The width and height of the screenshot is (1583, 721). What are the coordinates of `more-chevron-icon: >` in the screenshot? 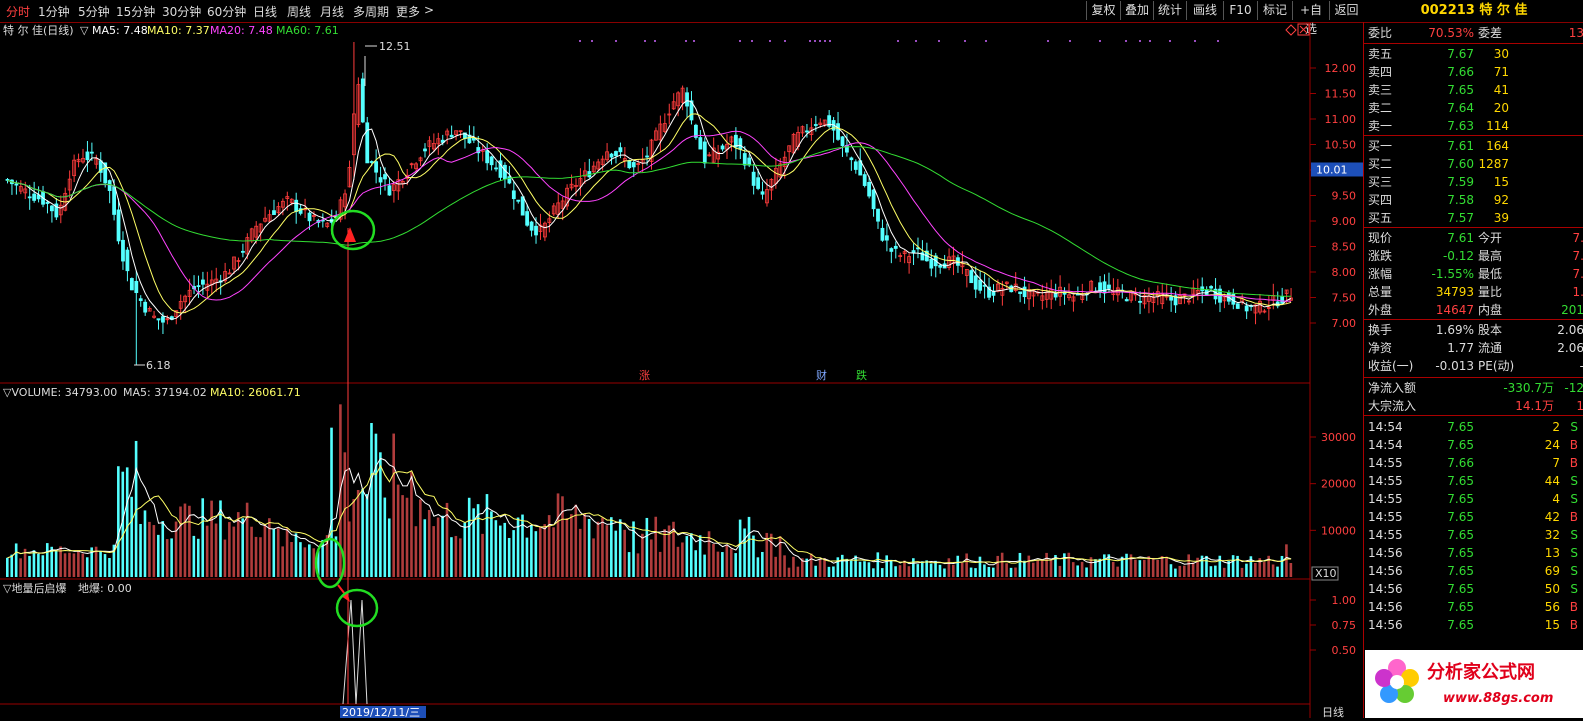 It's located at (429, 10).